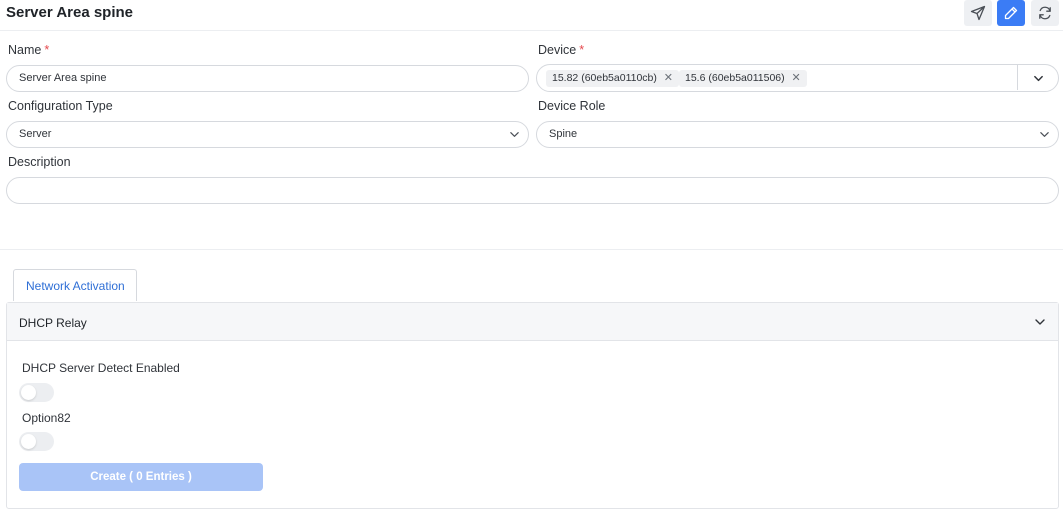  I want to click on dhcp-relay-header: DHCP Relay, so click(532, 322).